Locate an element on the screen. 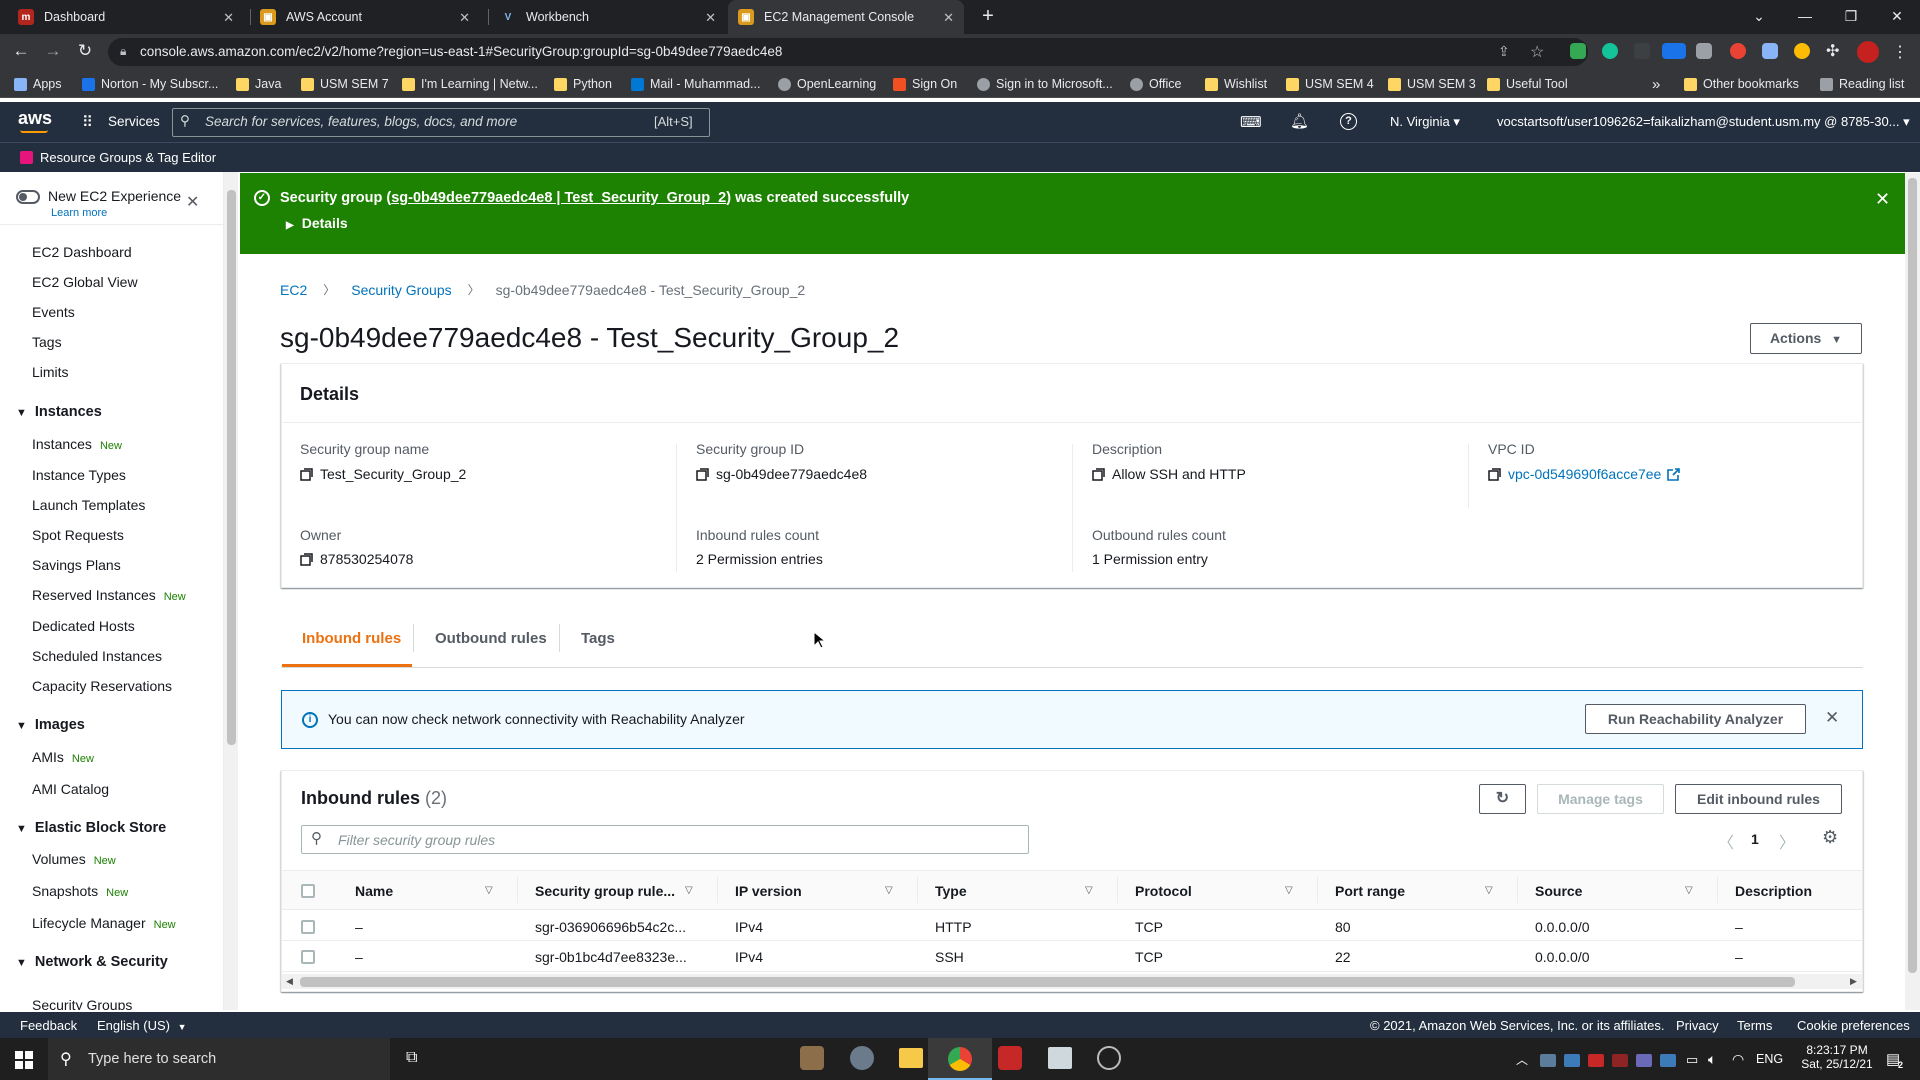  app-circle-icon is located at coordinates (1109, 1058).